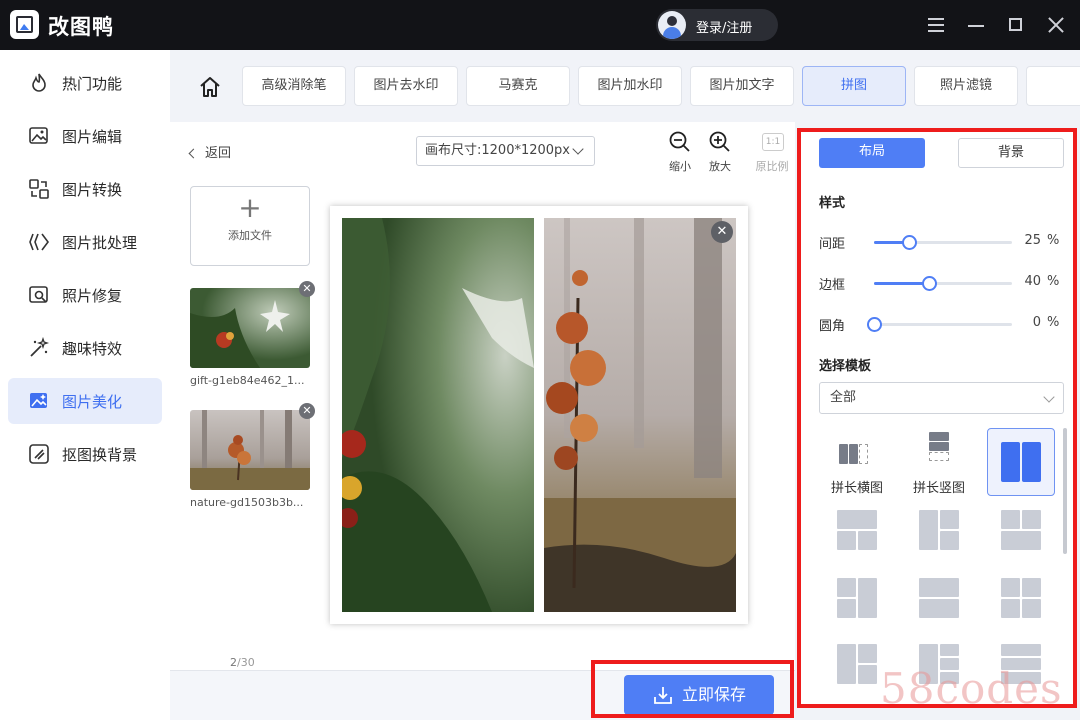 The image size is (1080, 720). What do you see at coordinates (250, 235) in the screenshot?
I see `add-file-label: 添加文件` at bounding box center [250, 235].